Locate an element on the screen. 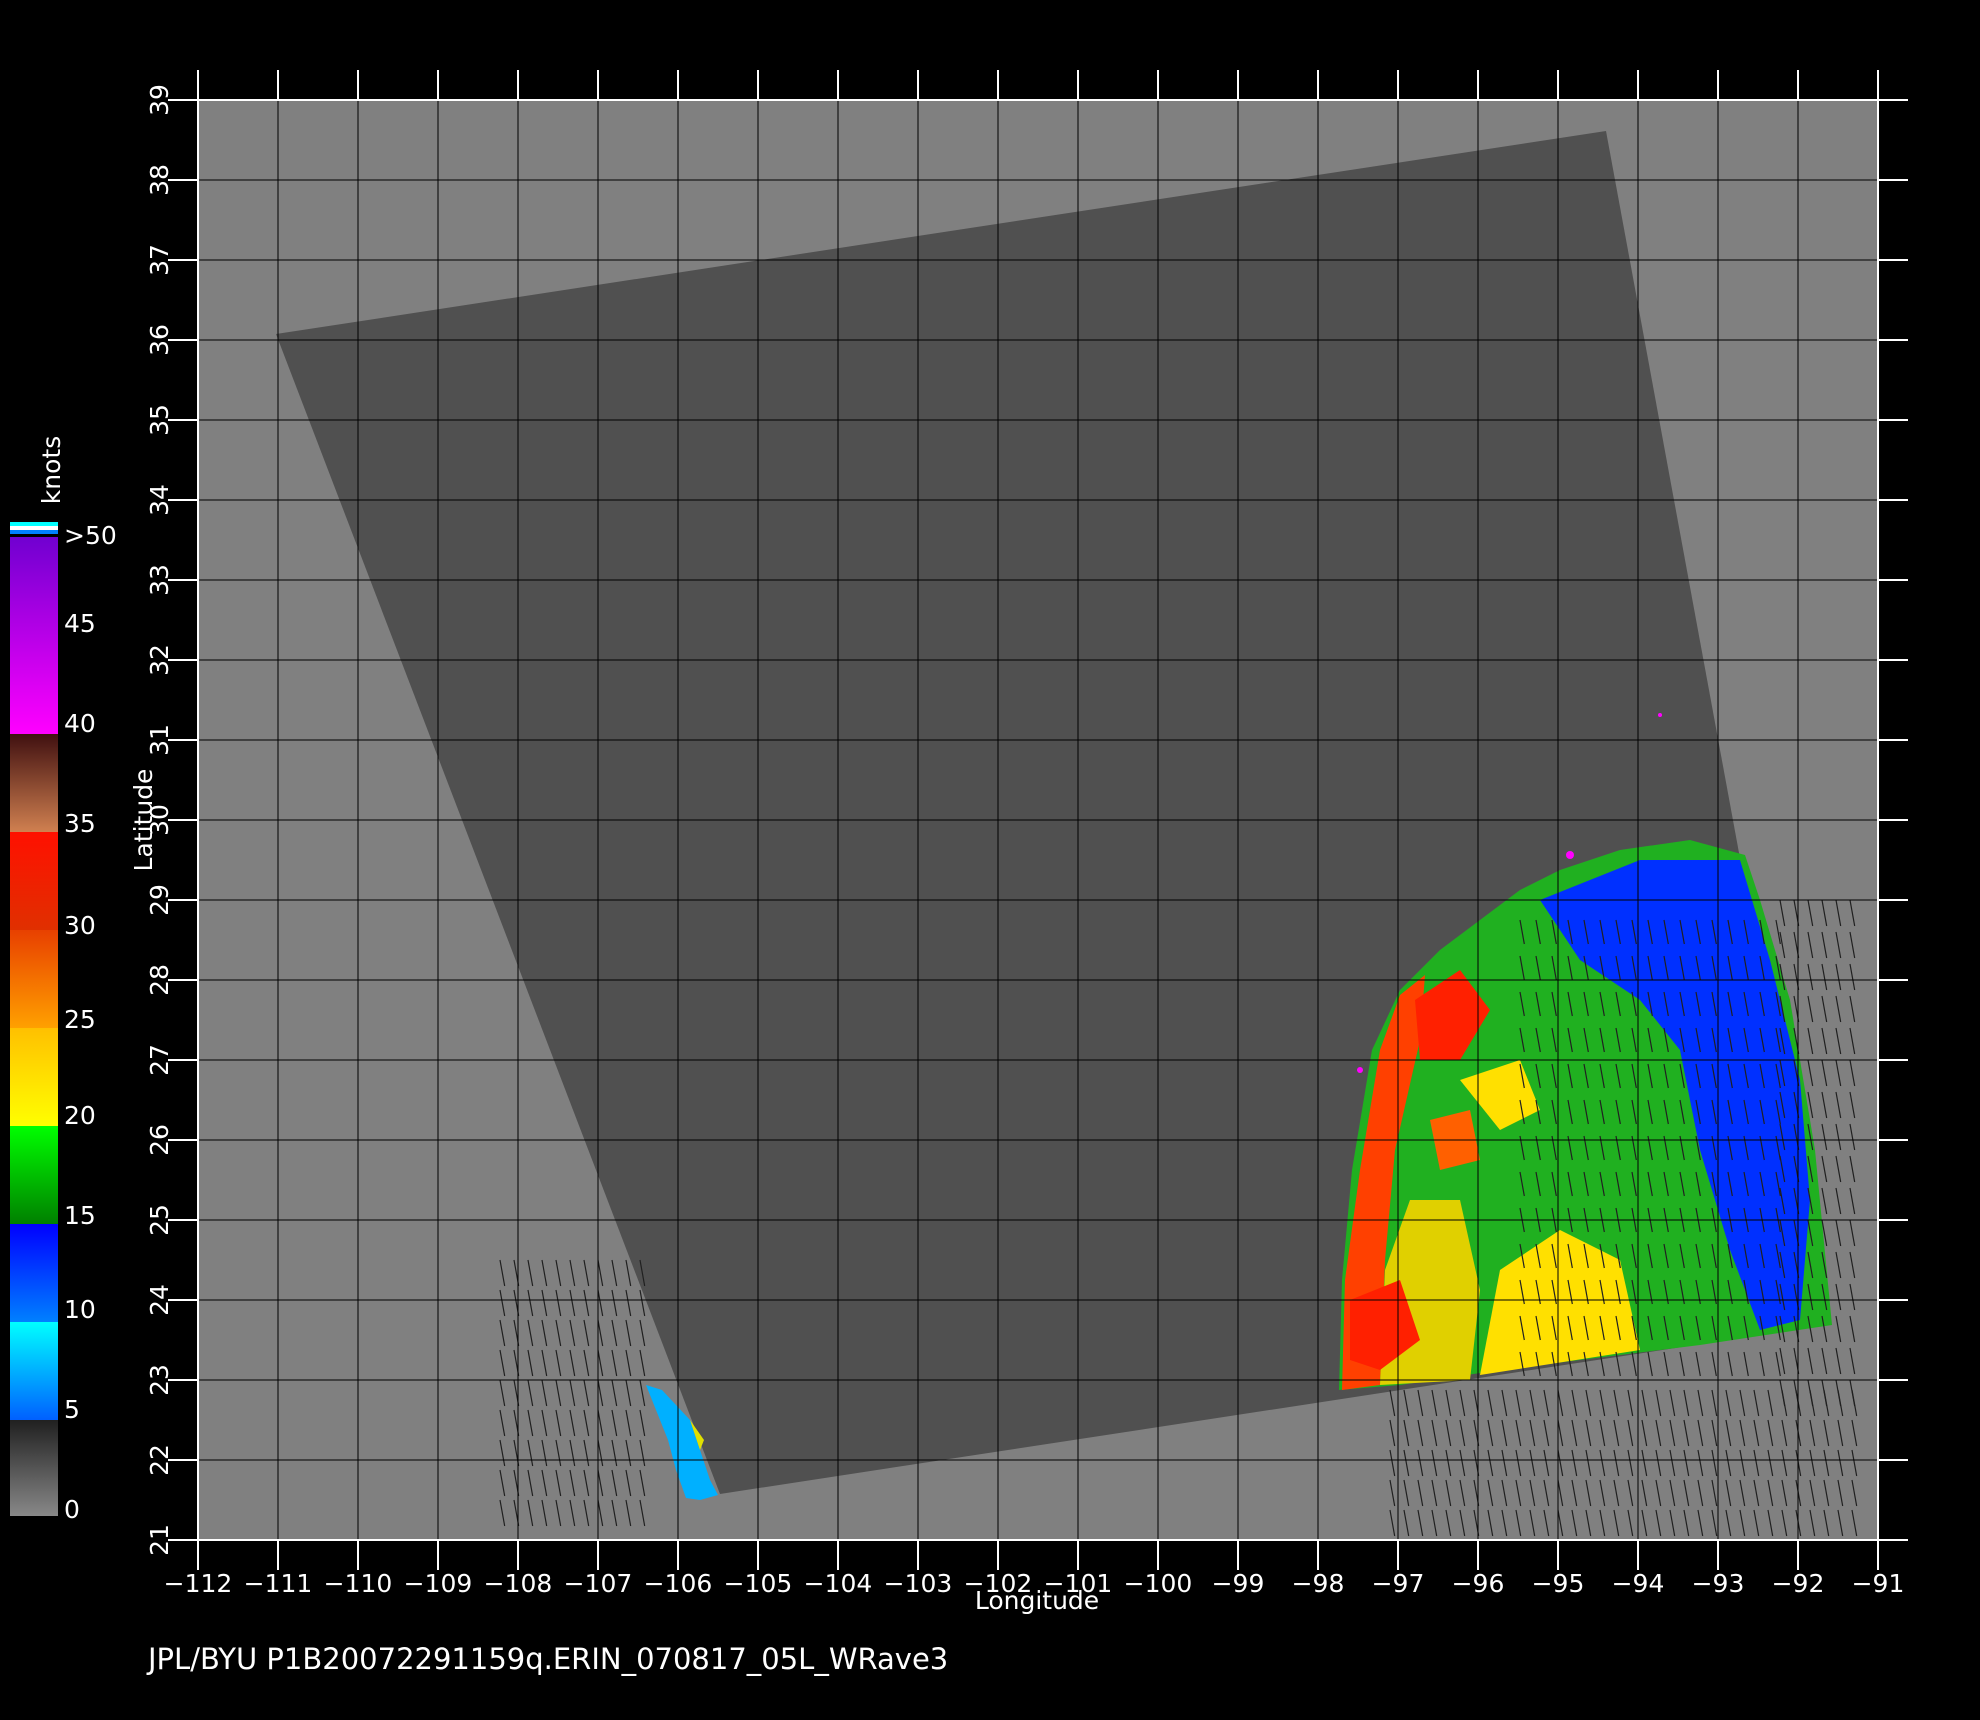 This screenshot has height=1720, width=1980. lat-tick-label: 25 is located at coordinates (159, 1220).